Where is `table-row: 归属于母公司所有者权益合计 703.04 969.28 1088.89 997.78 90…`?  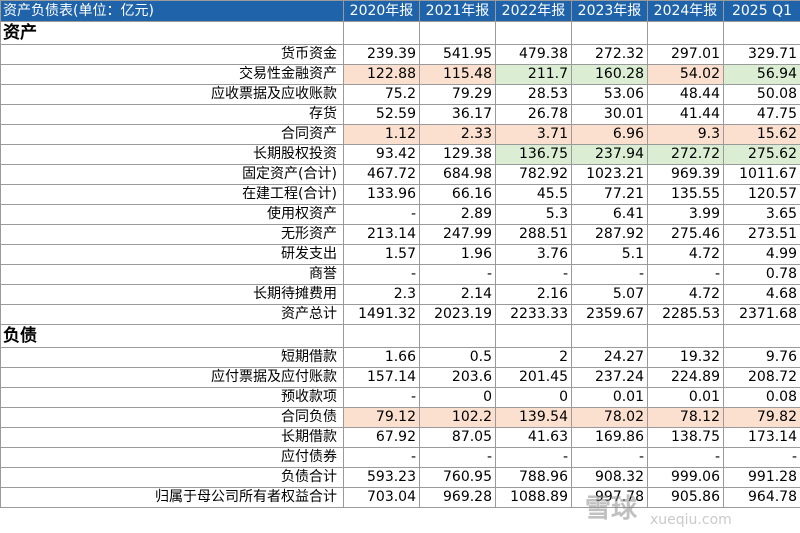 table-row: 归属于母公司所有者权益合计 703.04 969.28 1088.89 997.78 90… is located at coordinates (400, 497).